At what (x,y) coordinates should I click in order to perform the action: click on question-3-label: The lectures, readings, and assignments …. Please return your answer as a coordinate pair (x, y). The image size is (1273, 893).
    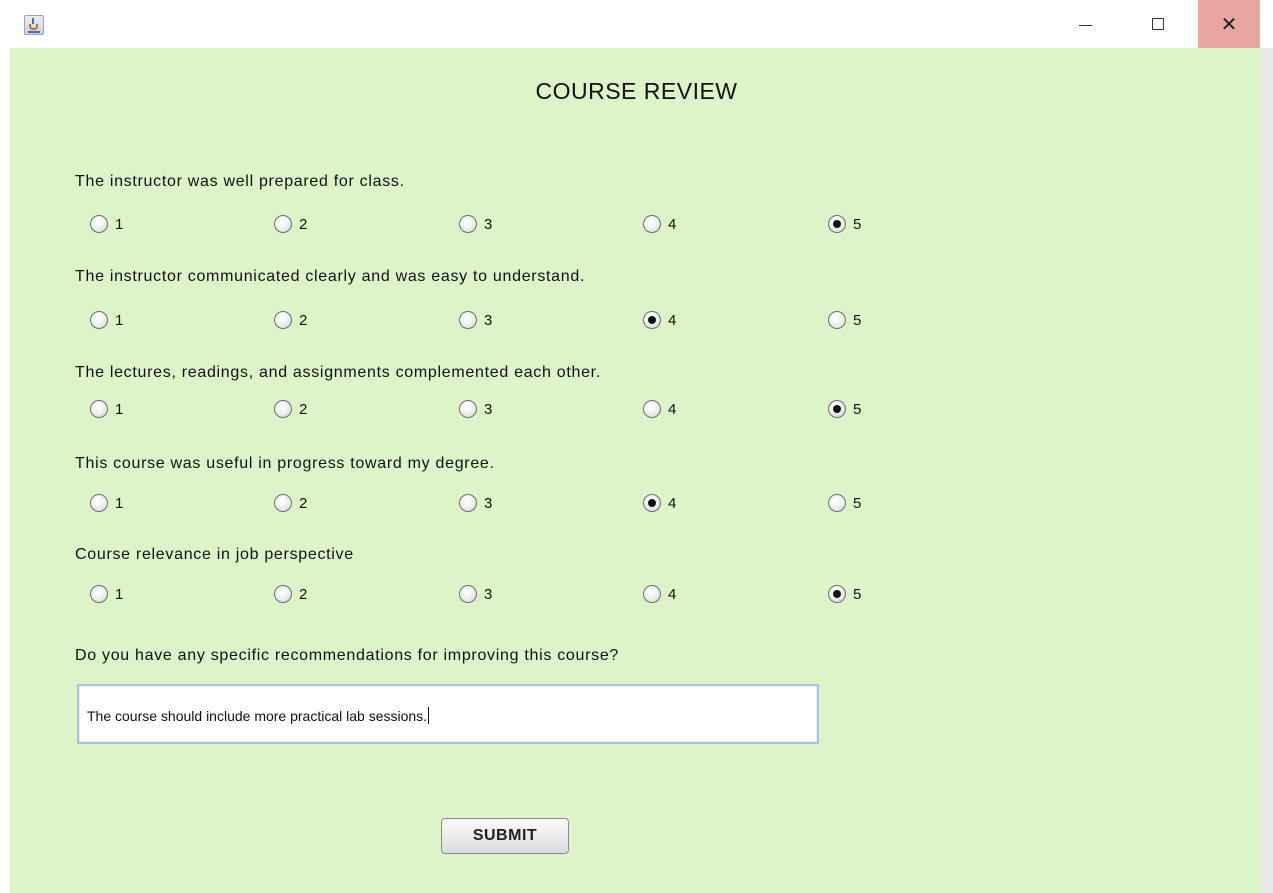
    Looking at the image, I should click on (338, 372).